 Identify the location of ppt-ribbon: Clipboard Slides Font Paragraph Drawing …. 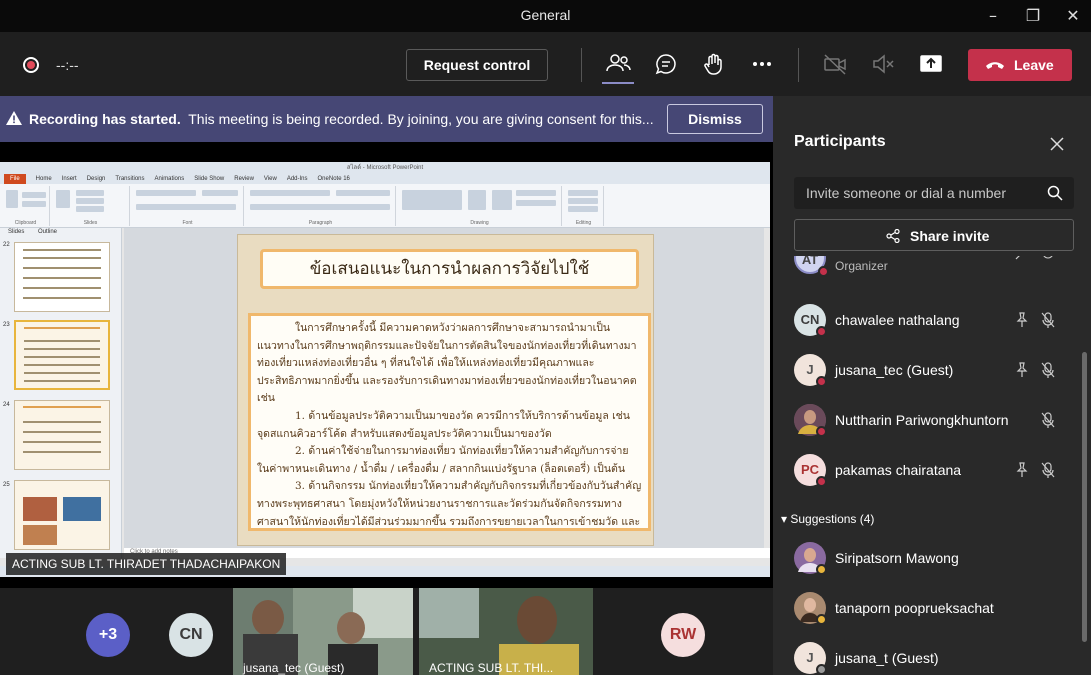
(385, 206).